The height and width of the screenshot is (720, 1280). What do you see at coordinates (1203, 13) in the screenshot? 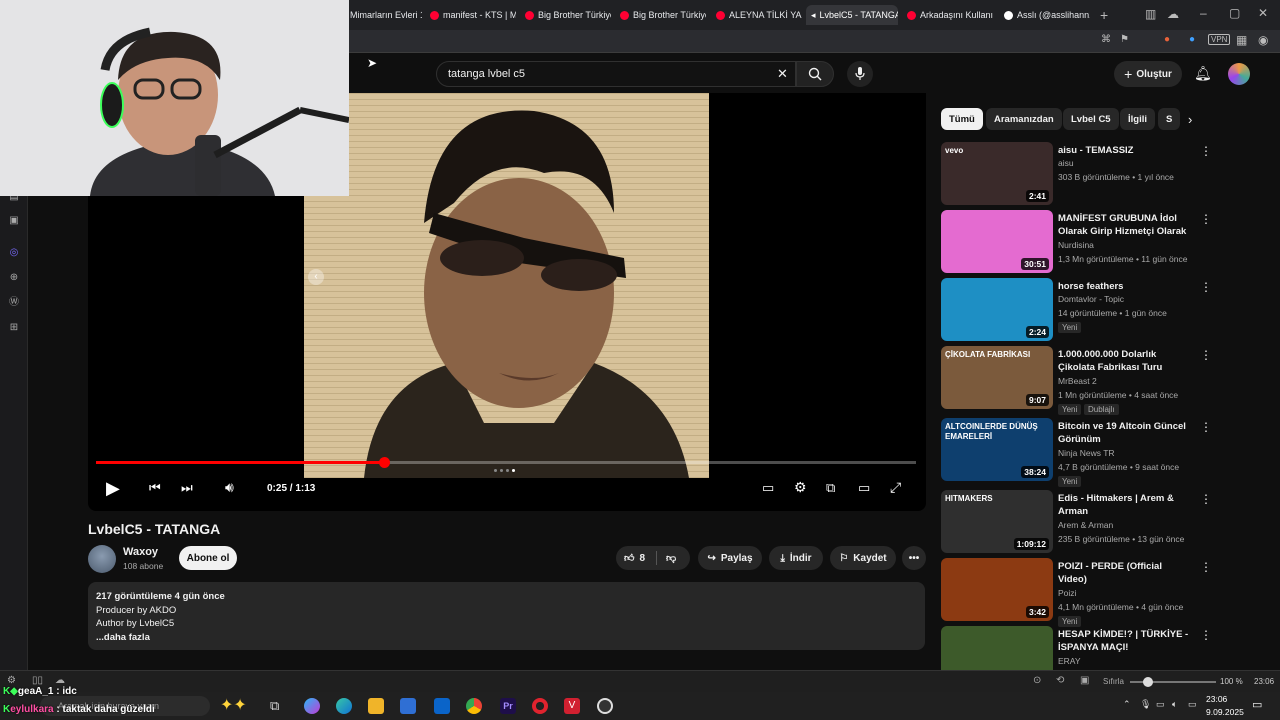
I see `minimize-button: –` at bounding box center [1203, 13].